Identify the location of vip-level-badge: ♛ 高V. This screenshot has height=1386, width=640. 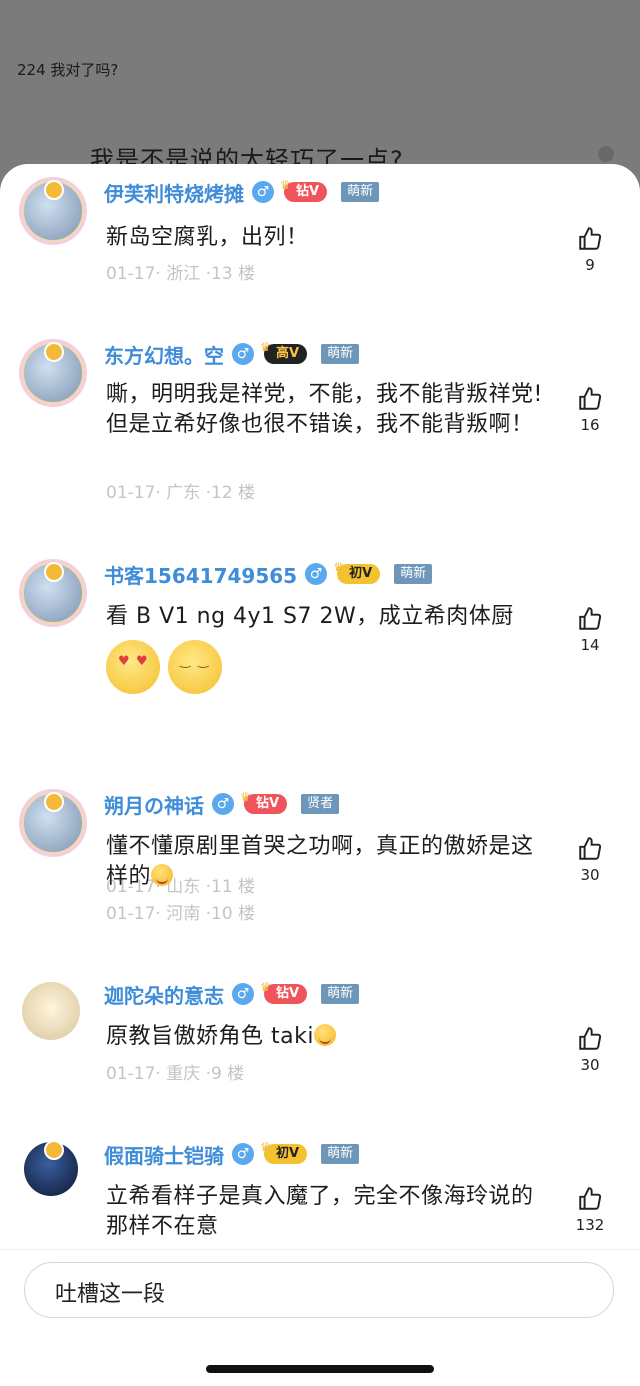
(284, 352).